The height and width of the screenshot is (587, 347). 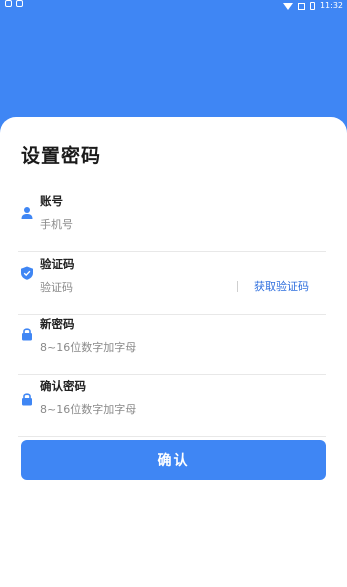 I want to click on wifi-icon, so click(x=287, y=6).